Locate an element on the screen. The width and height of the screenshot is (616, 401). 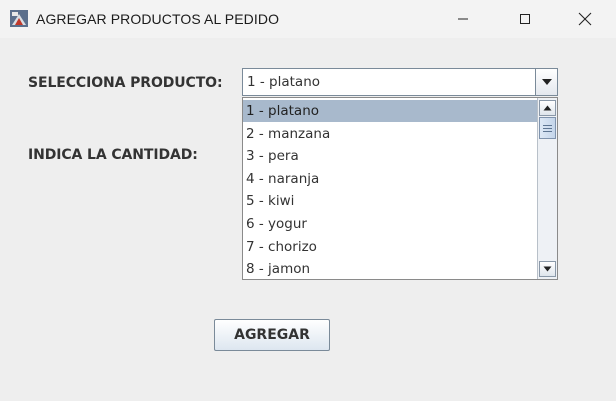
quantity-label: INDICA LA CANTIDAD: is located at coordinates (113, 155).